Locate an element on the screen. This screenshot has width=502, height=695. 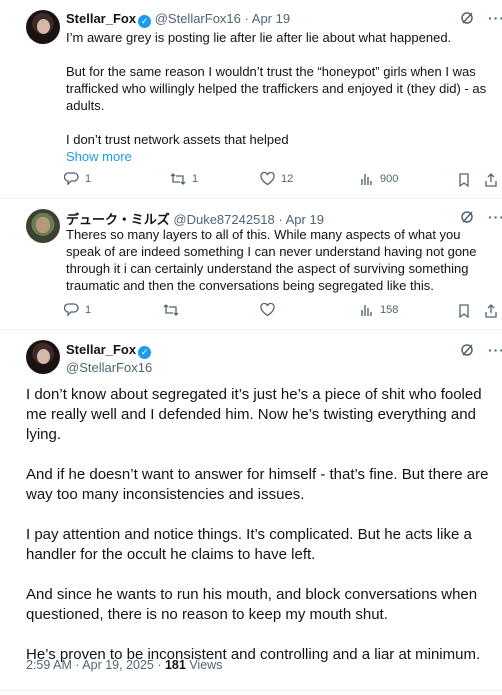
views-count: 900 is located at coordinates (389, 179).